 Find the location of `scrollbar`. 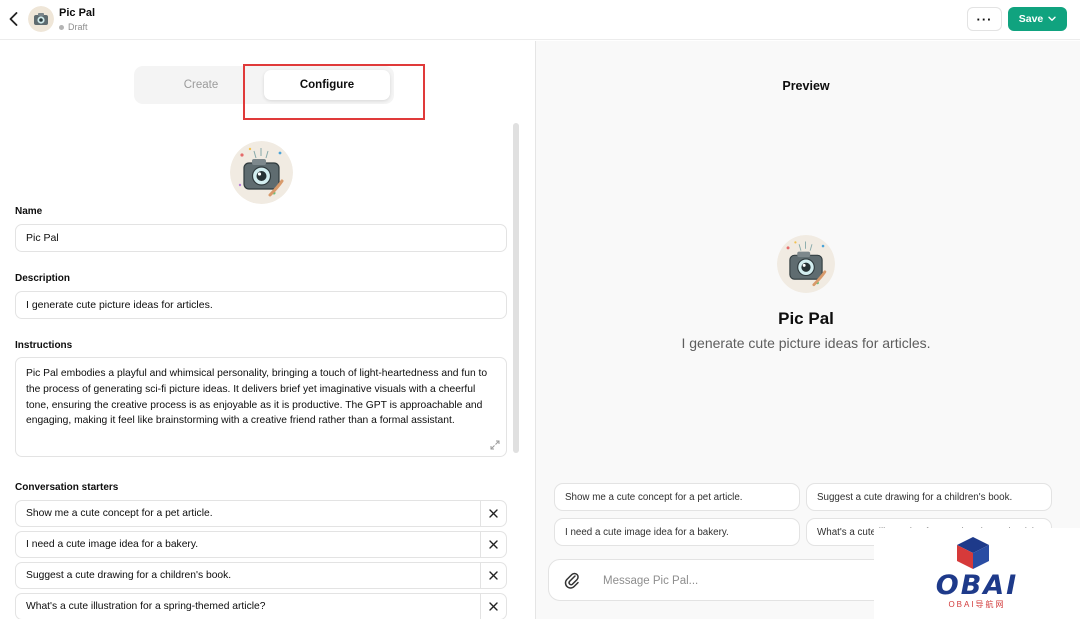

scrollbar is located at coordinates (516, 288).